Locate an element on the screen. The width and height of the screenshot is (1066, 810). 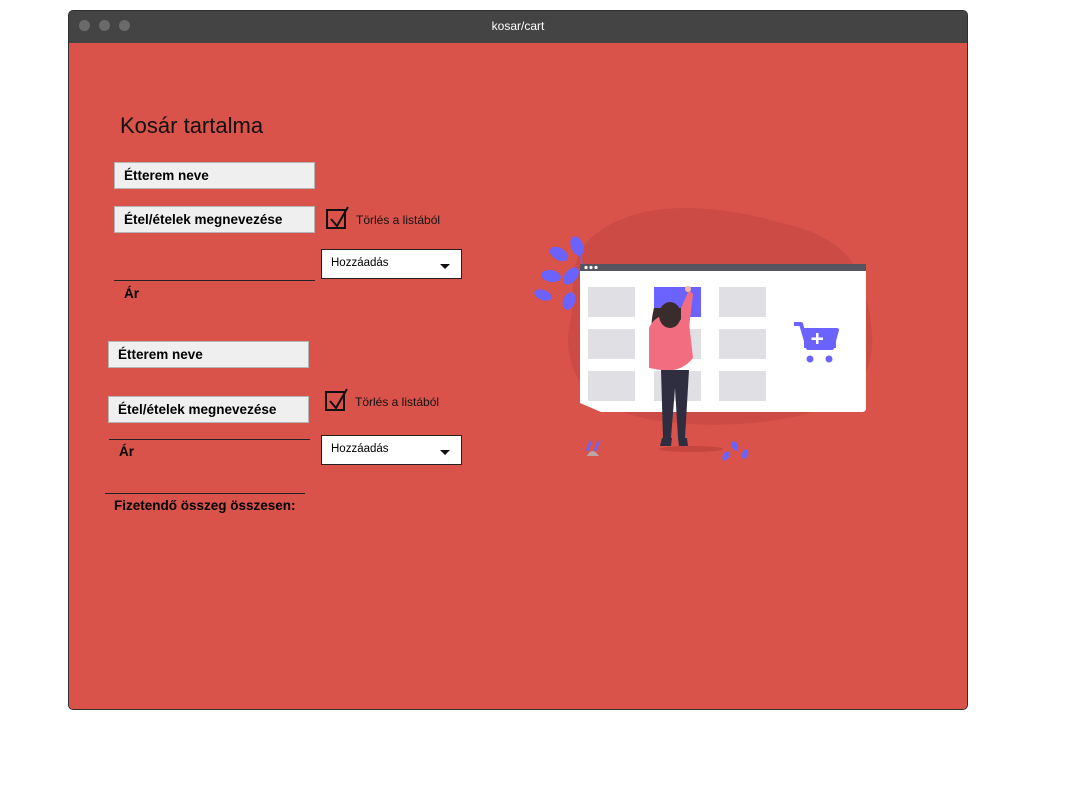
title-bar: kosar/cart is located at coordinates (518, 27).